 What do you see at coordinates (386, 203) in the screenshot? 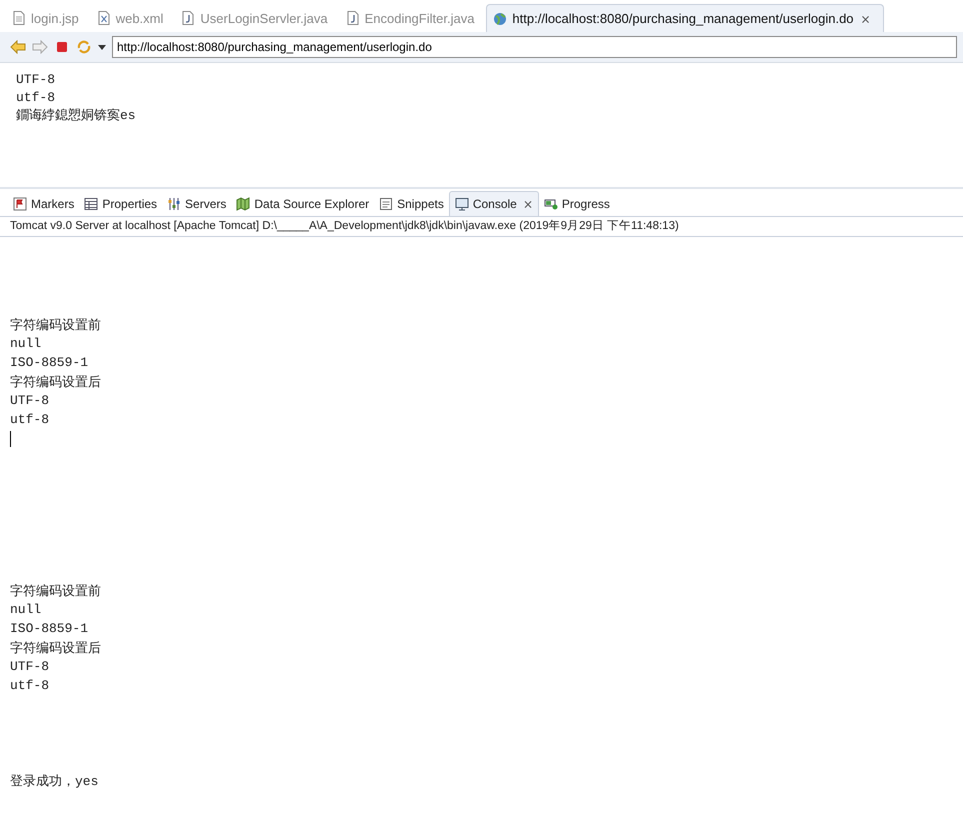
I see `document-icon` at bounding box center [386, 203].